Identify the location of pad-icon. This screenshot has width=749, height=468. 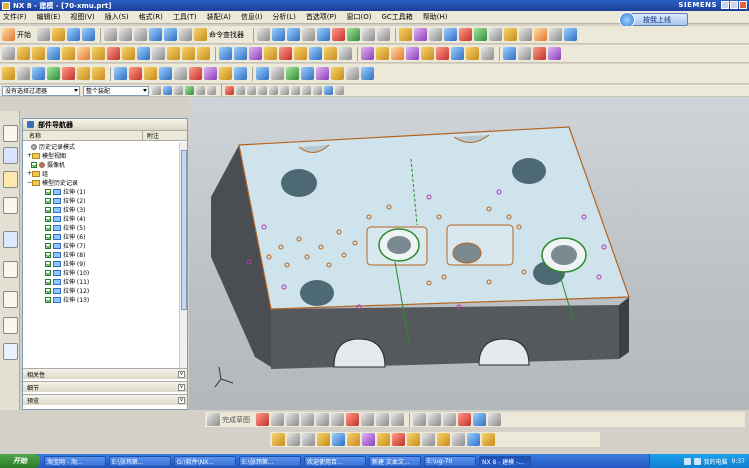
(98, 53).